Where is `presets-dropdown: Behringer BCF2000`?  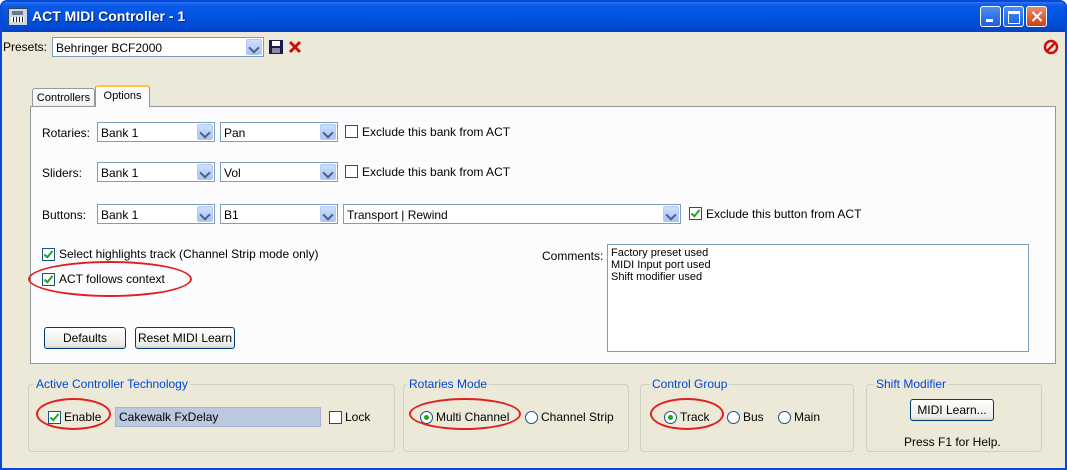 presets-dropdown: Behringer BCF2000 is located at coordinates (158, 47).